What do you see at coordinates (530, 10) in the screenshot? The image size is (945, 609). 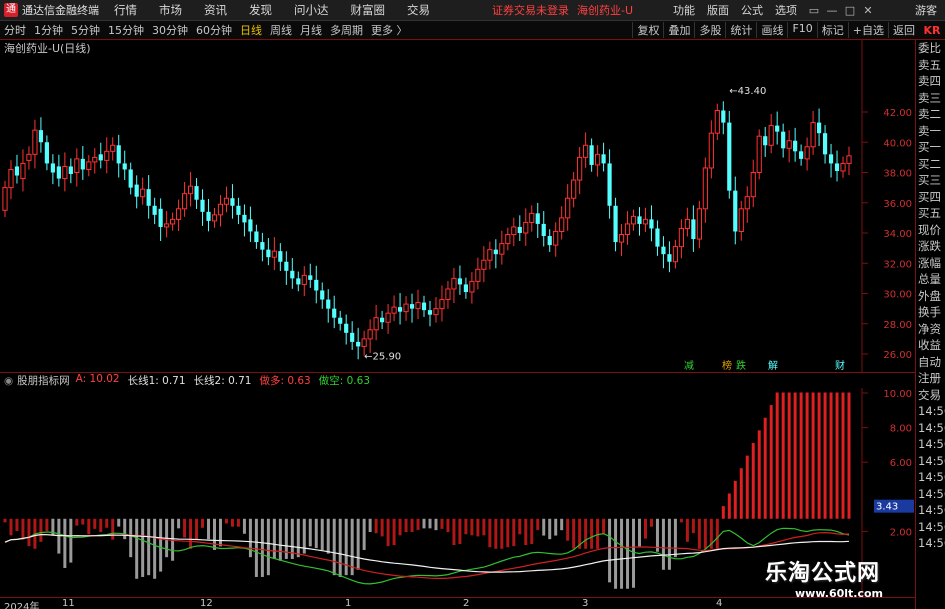 I see `trade-login-notice: 证券交易未登录` at bounding box center [530, 10].